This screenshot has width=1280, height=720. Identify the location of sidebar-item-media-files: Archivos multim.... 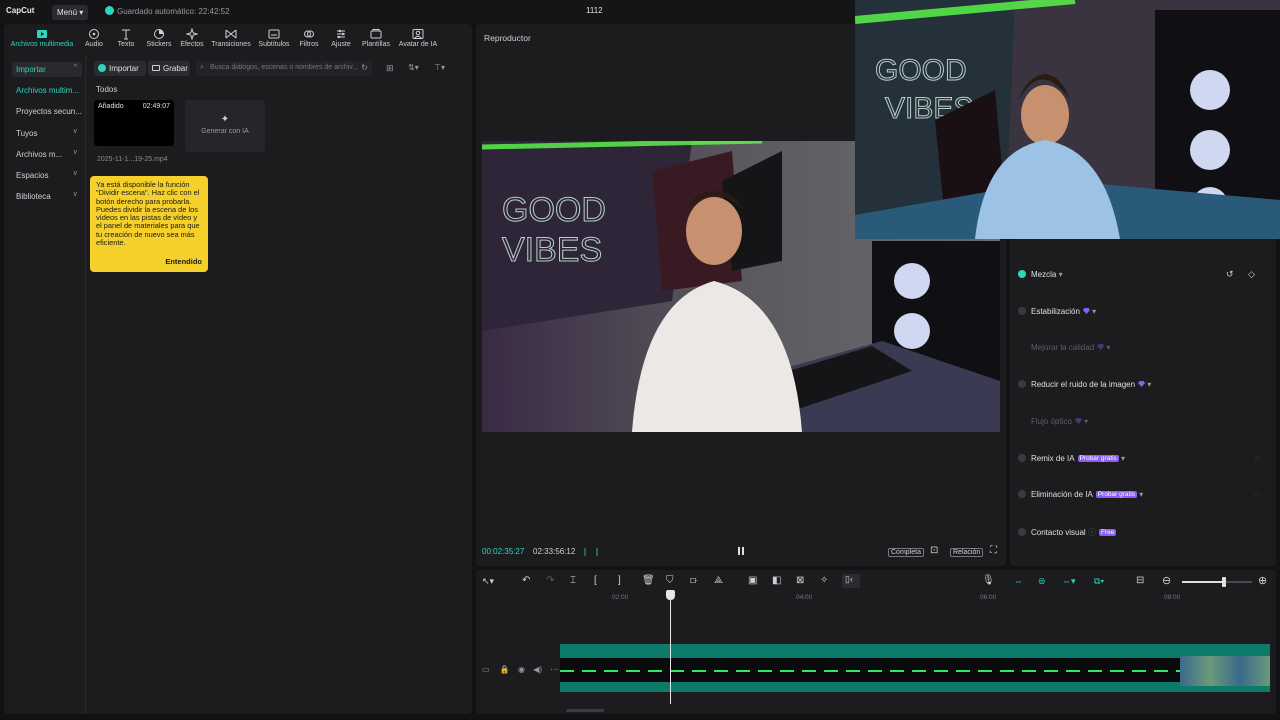
(47, 90).